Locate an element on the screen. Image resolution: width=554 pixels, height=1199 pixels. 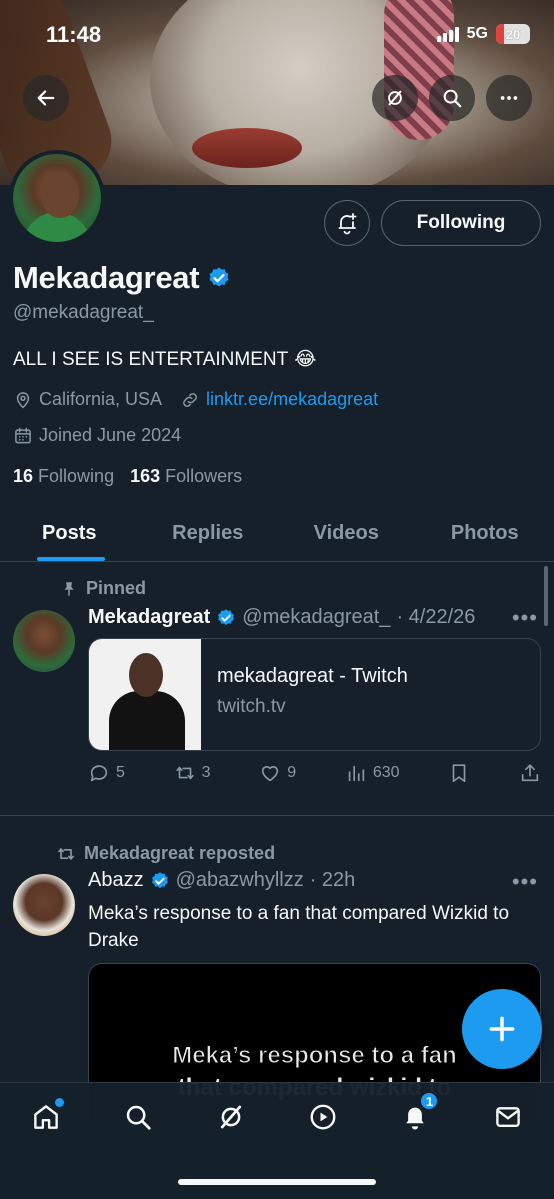
nav-video is located at coordinates (323, 1117).